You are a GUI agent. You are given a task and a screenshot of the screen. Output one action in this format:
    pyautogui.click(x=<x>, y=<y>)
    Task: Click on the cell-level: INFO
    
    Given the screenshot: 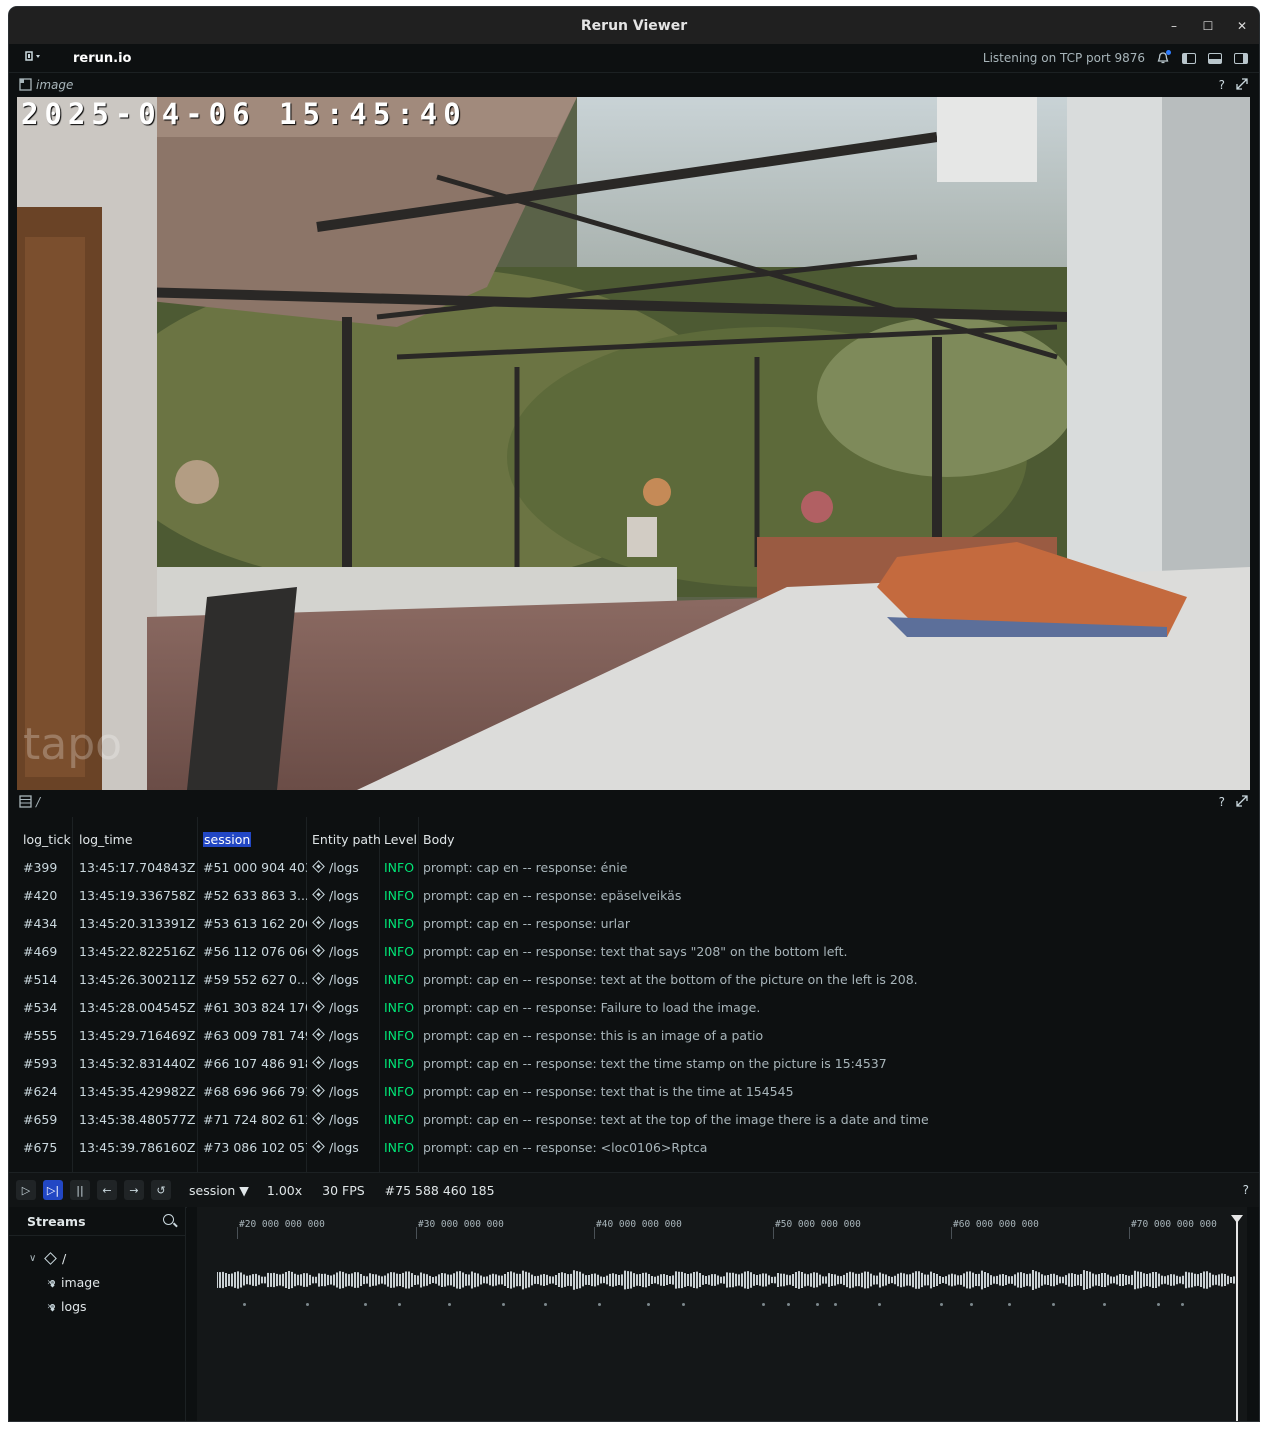 What is the action you would take?
    pyautogui.click(x=399, y=951)
    